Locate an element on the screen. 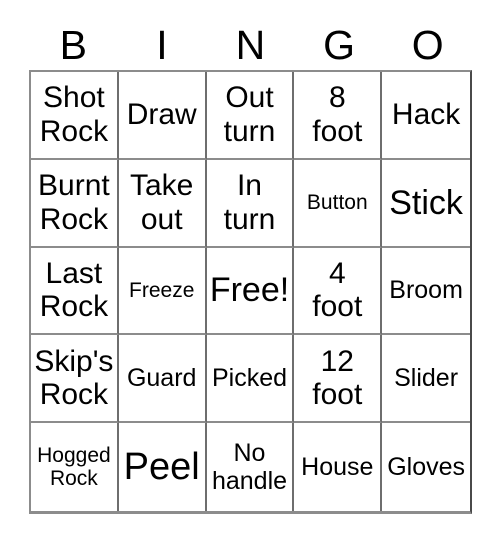 The image size is (500, 544). bingo-cell: Out turn is located at coordinates (250, 116).